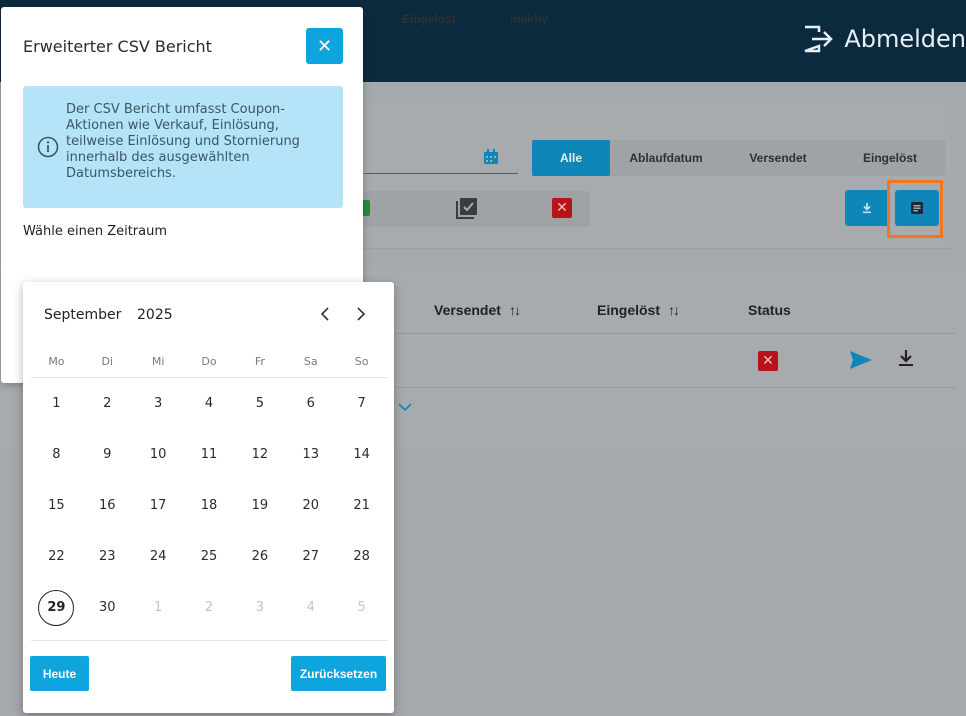  What do you see at coordinates (429, 19) in the screenshot?
I see `status-filter-redeemed-label: Eingelöst` at bounding box center [429, 19].